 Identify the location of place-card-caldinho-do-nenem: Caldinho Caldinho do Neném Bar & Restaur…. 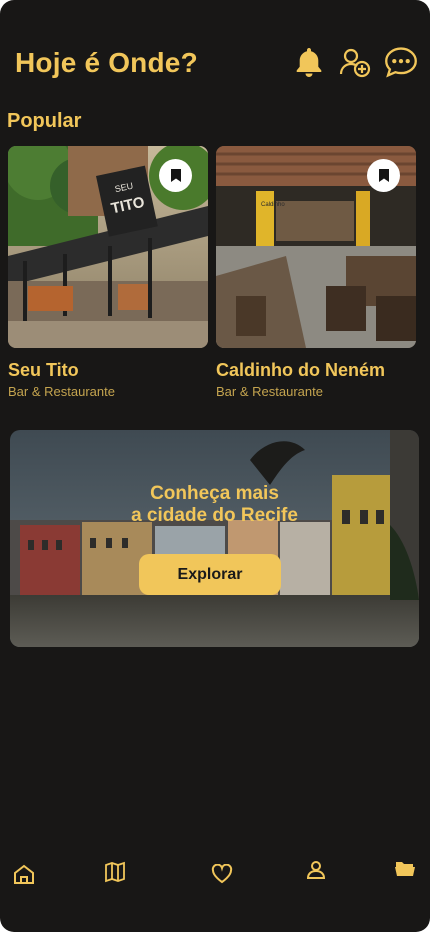
(316, 272).